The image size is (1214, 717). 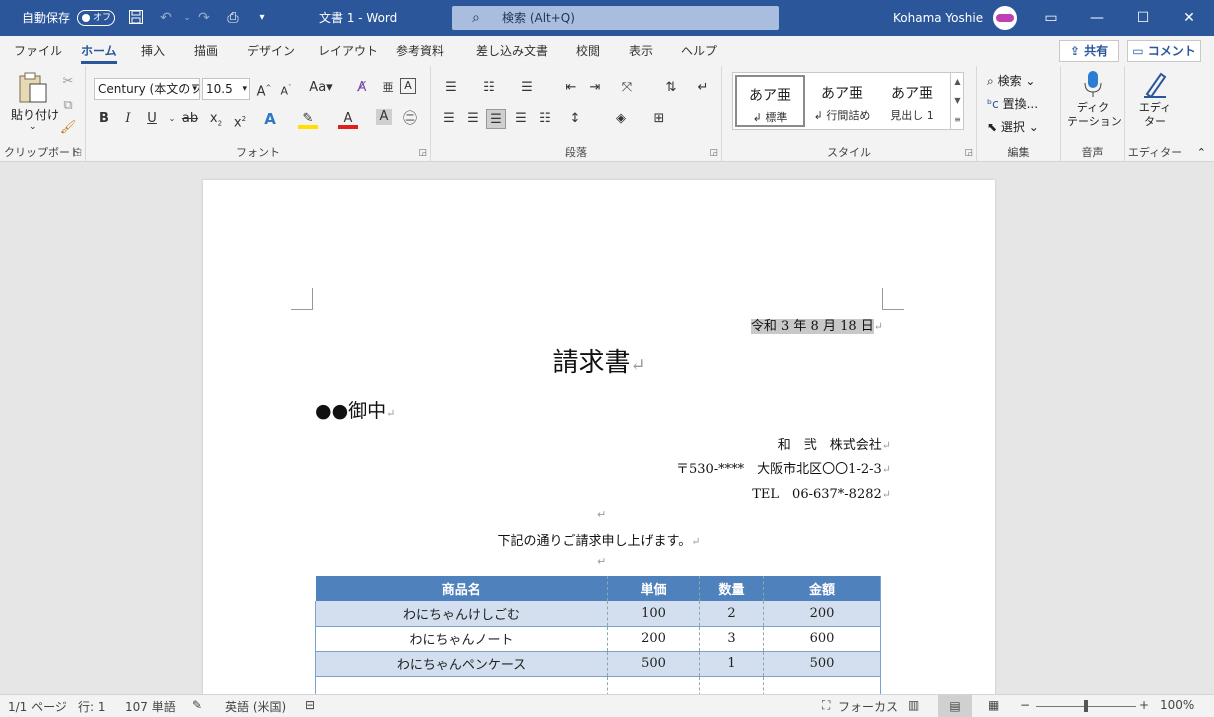 What do you see at coordinates (821, 492) in the screenshot?
I see `tel-line: TEL 06-637*-8282↵` at bounding box center [821, 492].